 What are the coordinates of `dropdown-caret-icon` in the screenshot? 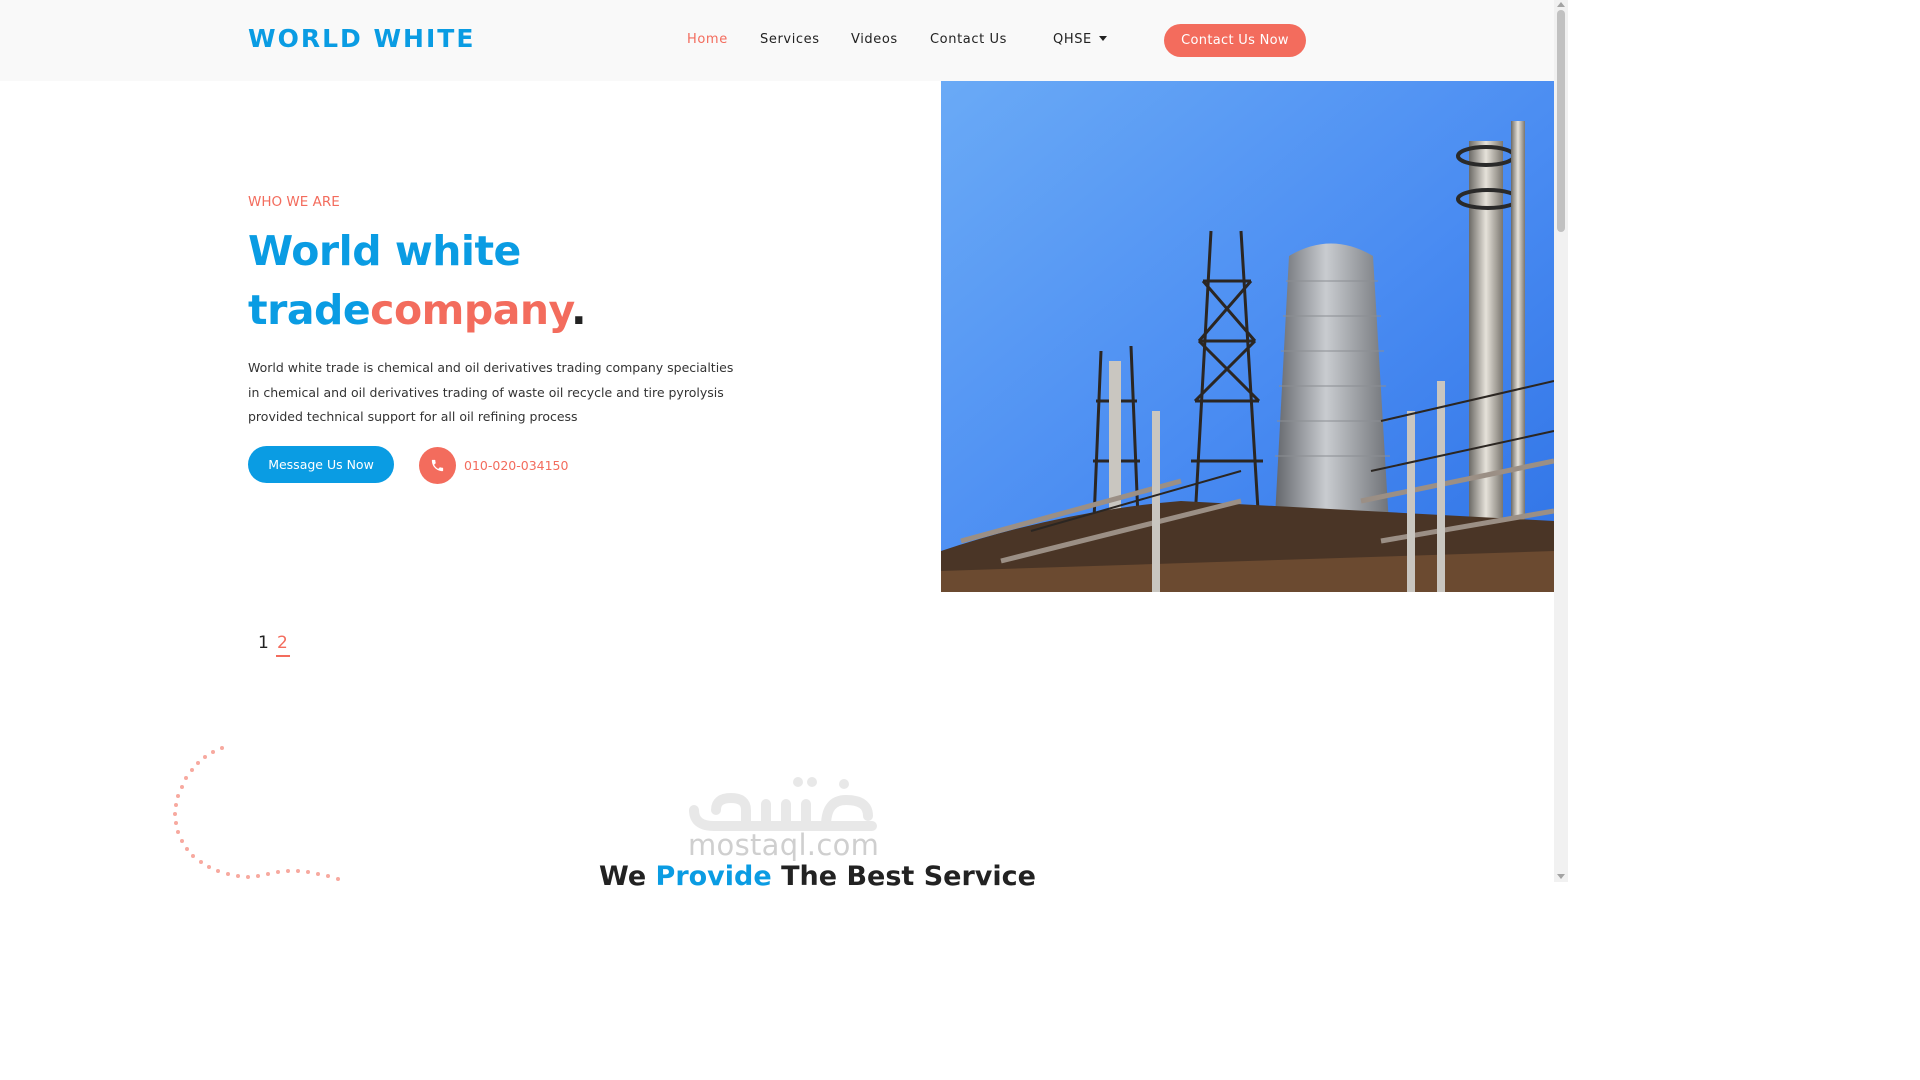 It's located at (1102, 38).